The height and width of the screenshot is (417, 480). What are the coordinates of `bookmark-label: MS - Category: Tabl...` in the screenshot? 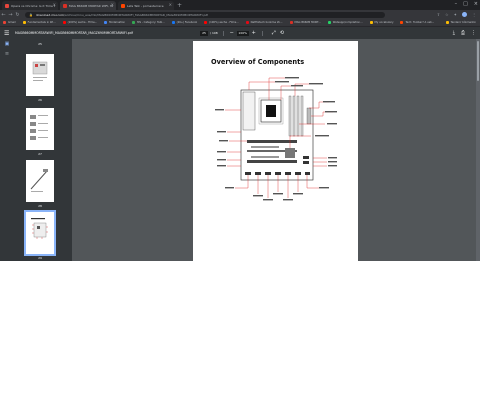 It's located at (151, 22).